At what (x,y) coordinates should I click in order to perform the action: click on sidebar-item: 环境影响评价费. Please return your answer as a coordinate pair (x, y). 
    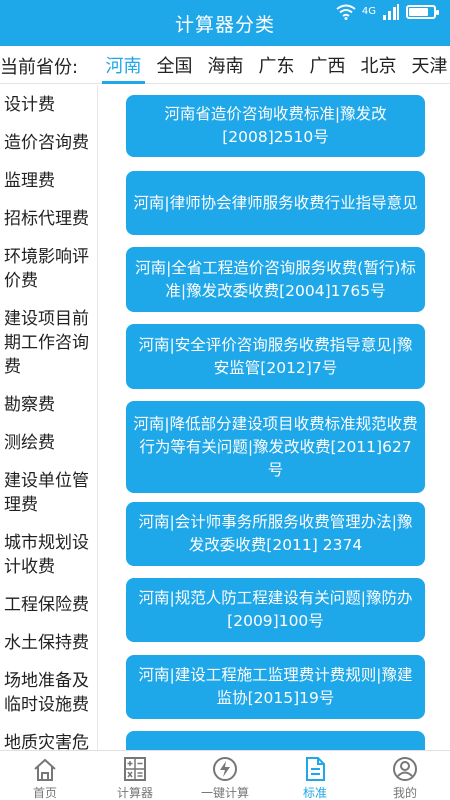
    Looking at the image, I should click on (48, 268).